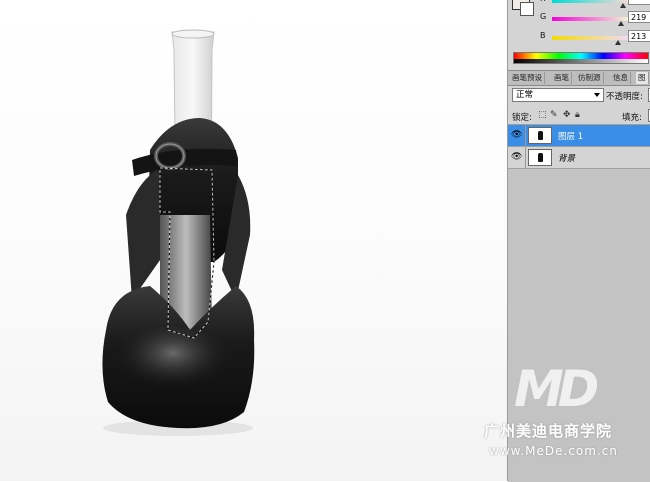 The image size is (650, 482). I want to click on lock-image-pixels-icon: ✎, so click(554, 115).